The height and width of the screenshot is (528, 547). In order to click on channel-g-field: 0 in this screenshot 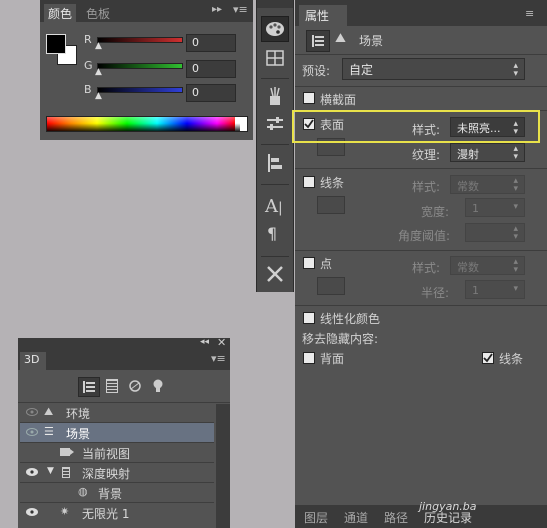, I will do `click(211, 69)`.